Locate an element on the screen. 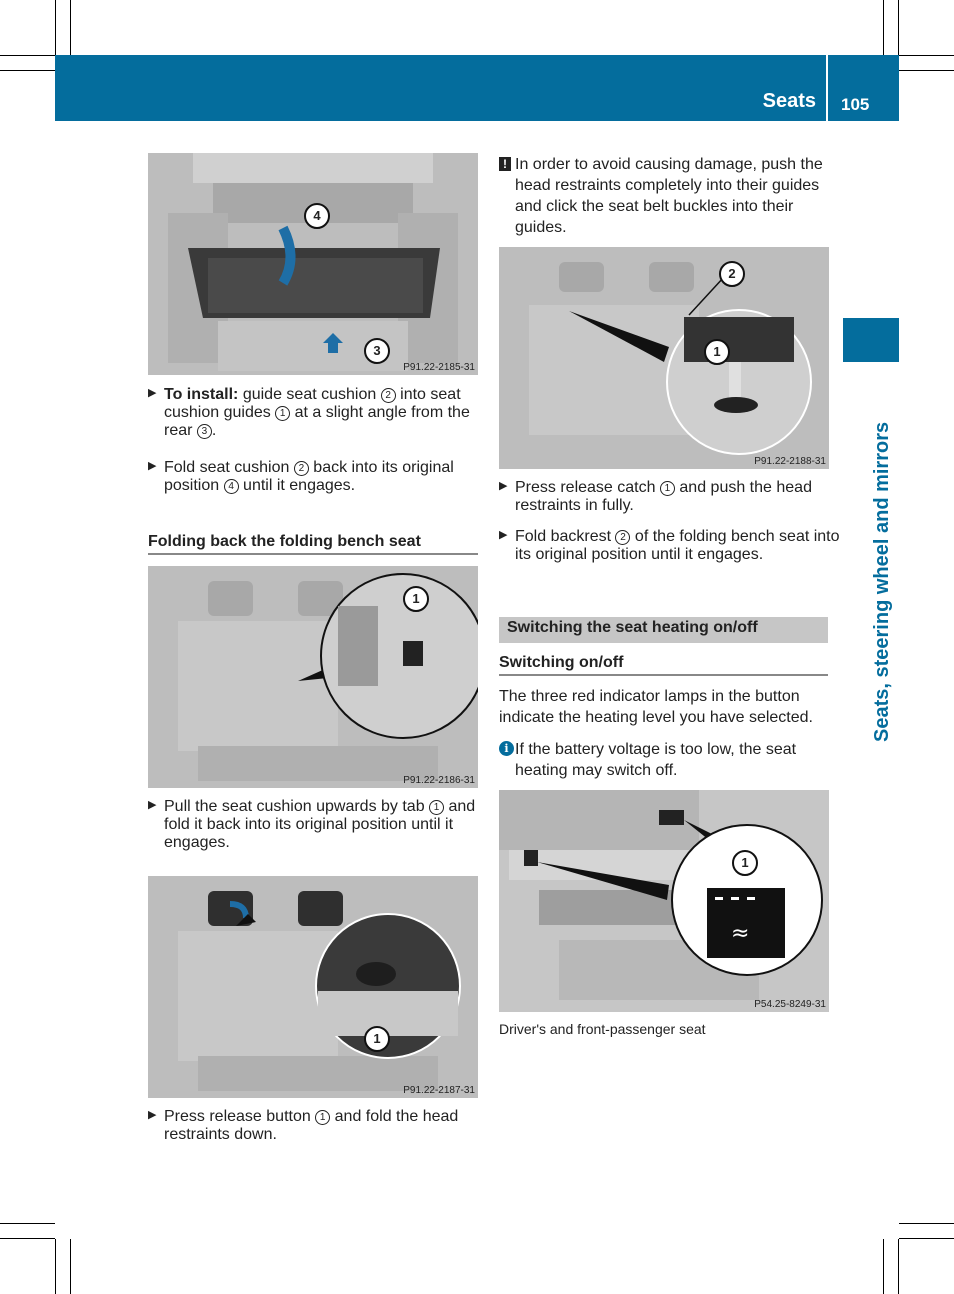 The width and height of the screenshot is (954, 1294). heading-folding-back: Folding back the folding bench seat is located at coordinates (313, 544).